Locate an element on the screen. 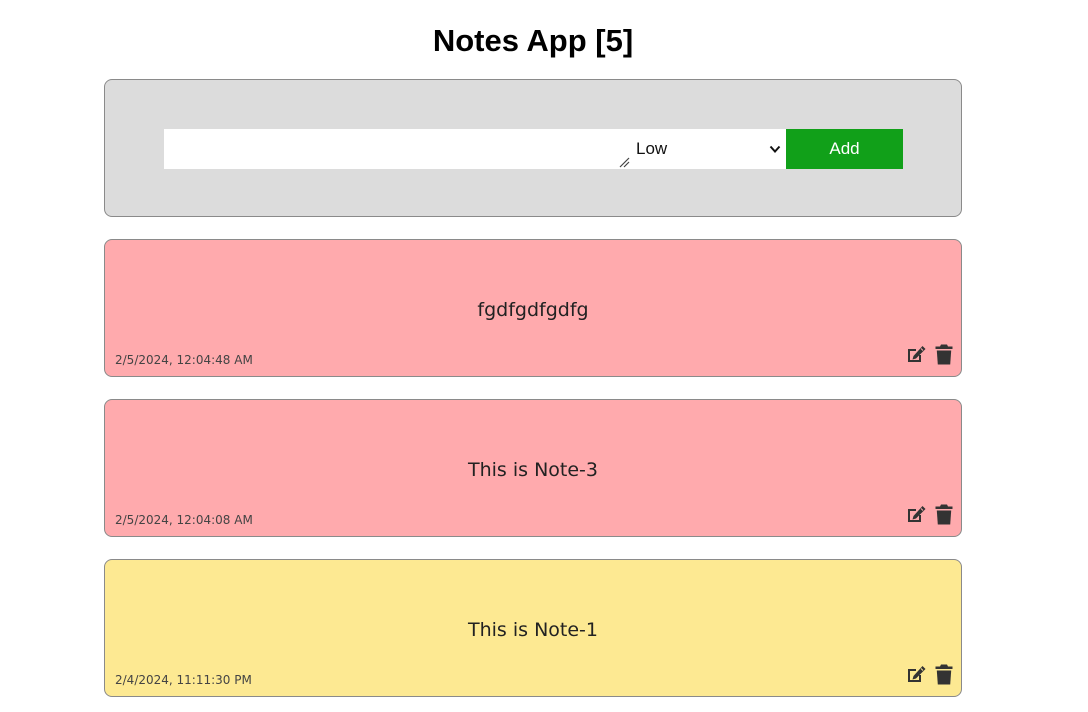 Image resolution: width=1088 pixels, height=712 pixels. priority-select: Low is located at coordinates (709, 149).